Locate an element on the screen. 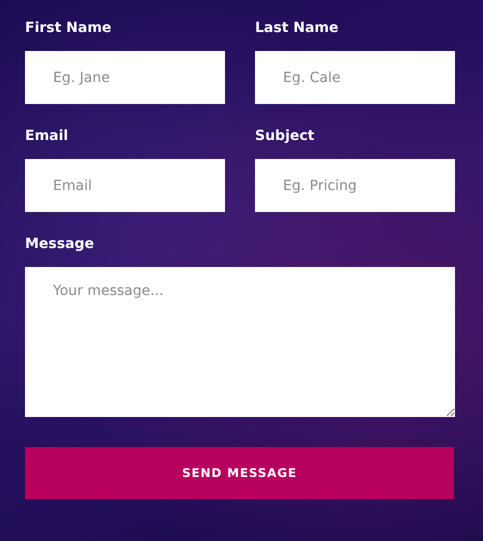  field-label: Message is located at coordinates (59, 244).